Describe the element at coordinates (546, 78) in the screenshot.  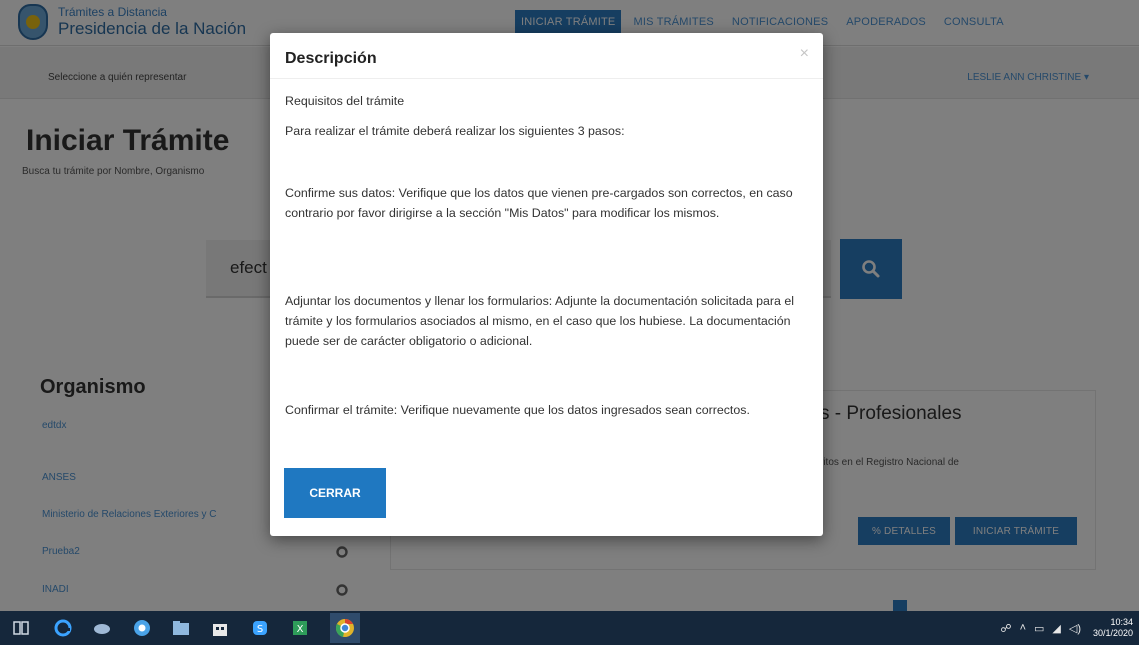
I see `modal-divider` at that location.